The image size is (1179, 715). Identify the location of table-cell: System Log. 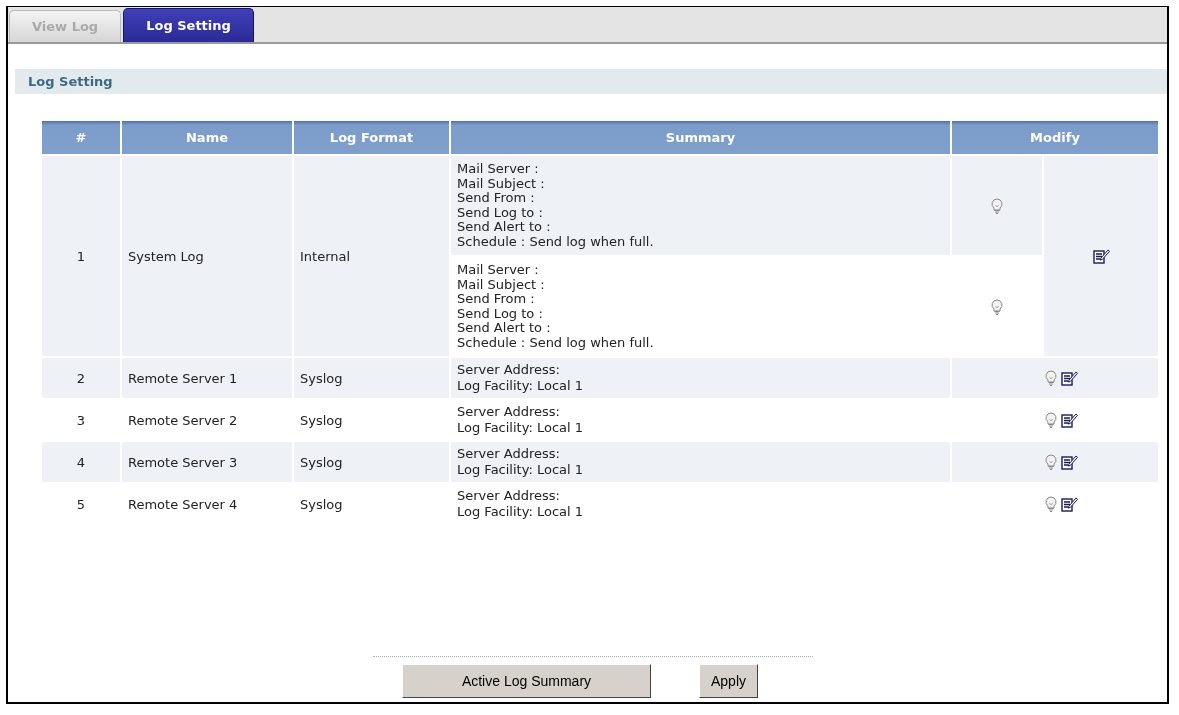
(207, 256).